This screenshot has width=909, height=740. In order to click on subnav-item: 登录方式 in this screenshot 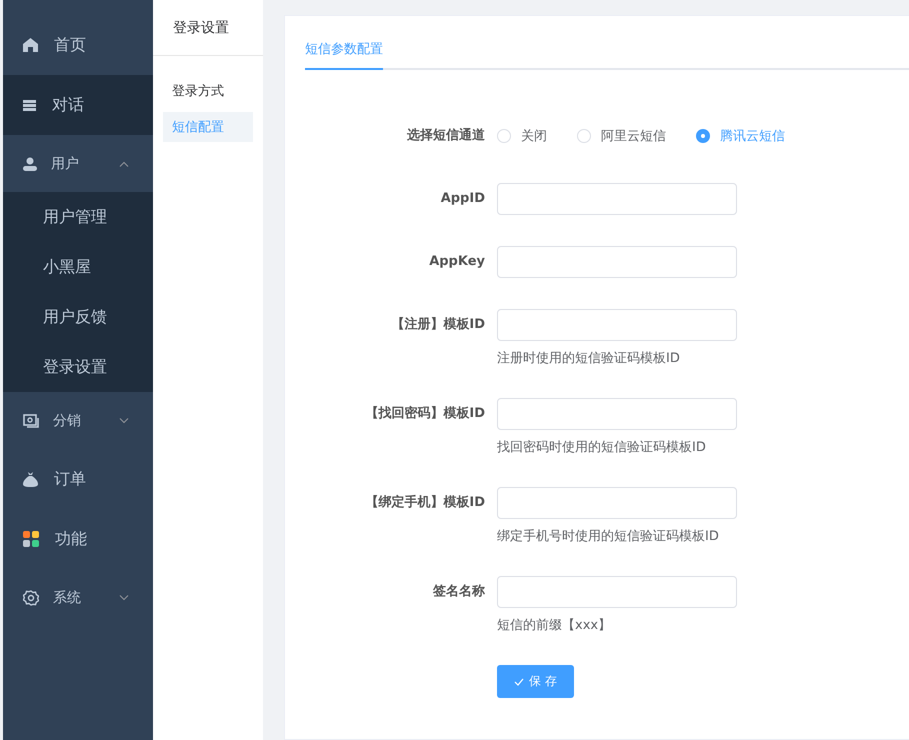, I will do `click(208, 91)`.